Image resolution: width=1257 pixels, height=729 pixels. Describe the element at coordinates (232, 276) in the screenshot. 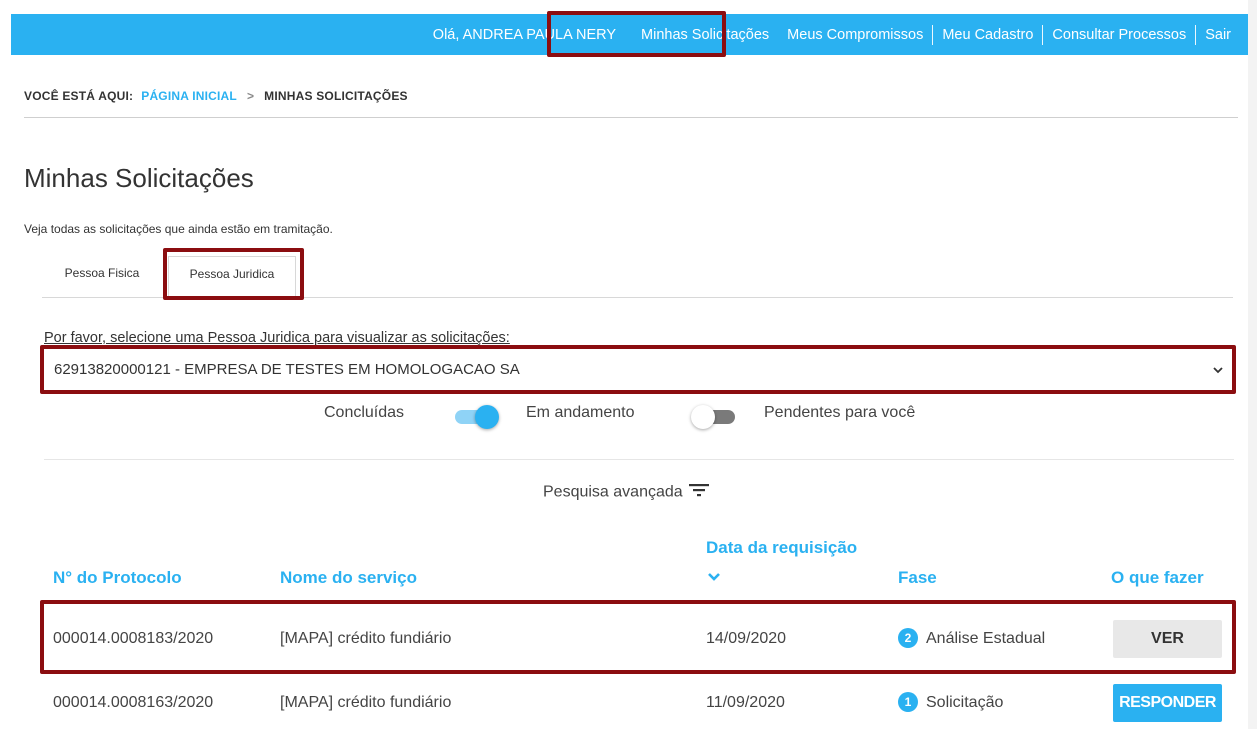

I see `tab-pessoa-juridica: Pessoa Juridica` at that location.